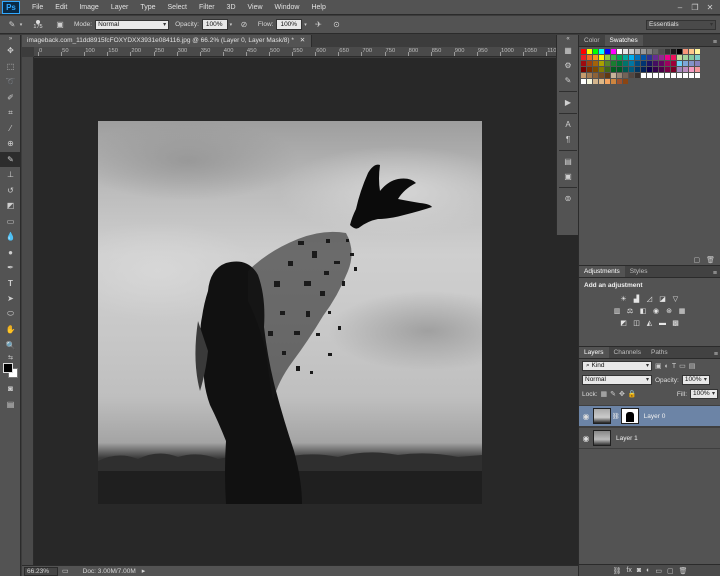 This screenshot has width=720, height=576. What do you see at coordinates (594, 352) in the screenshot?
I see `tab-layers: Layers` at bounding box center [594, 352].